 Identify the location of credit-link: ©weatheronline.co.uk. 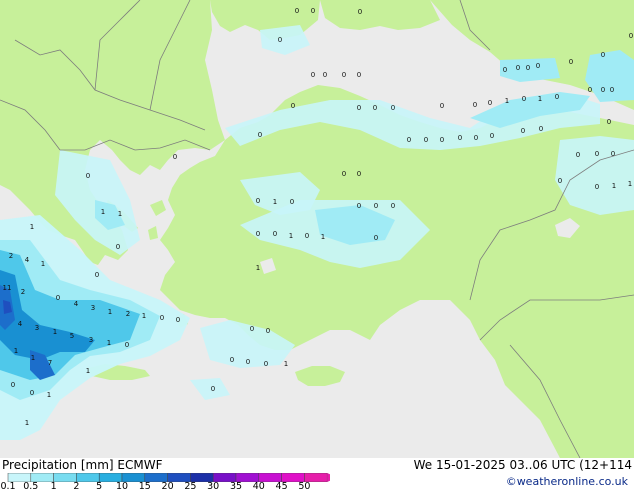
(567, 481).